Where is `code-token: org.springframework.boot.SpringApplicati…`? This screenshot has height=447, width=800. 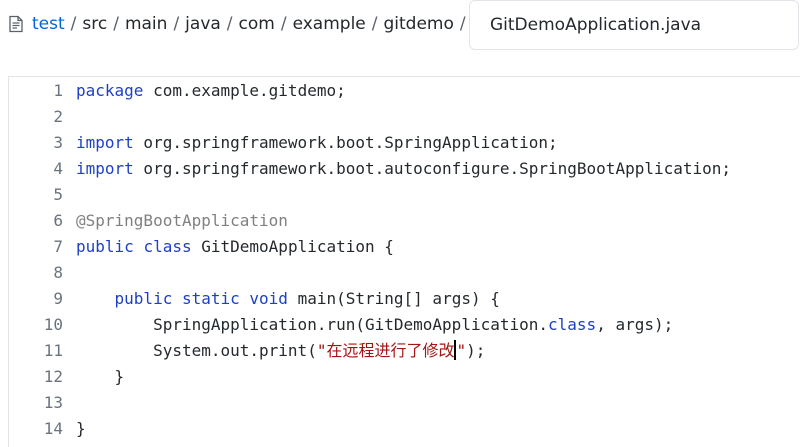 code-token: org.springframework.boot.SpringApplicati… is located at coordinates (345, 142).